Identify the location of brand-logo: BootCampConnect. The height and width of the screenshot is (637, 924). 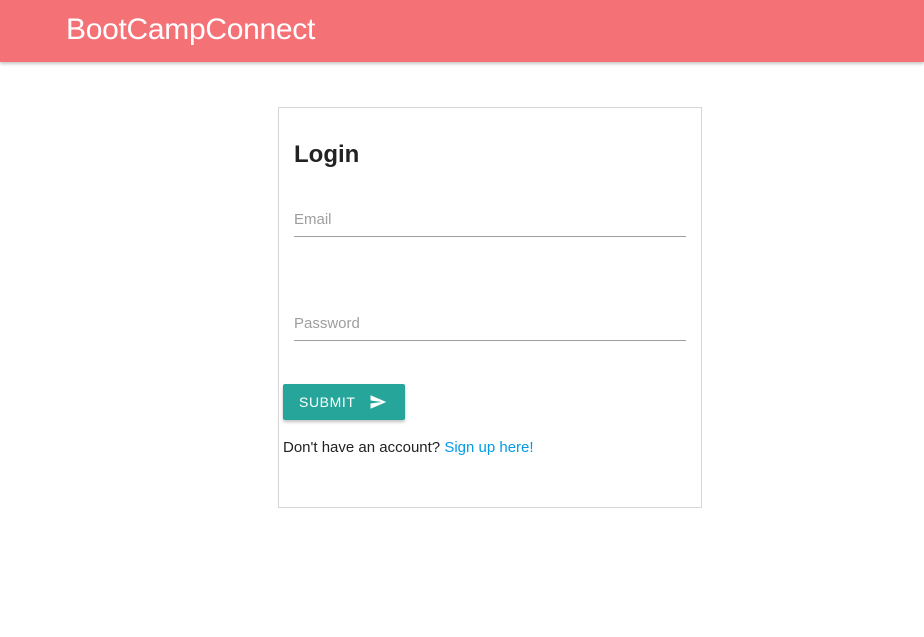
(190, 30).